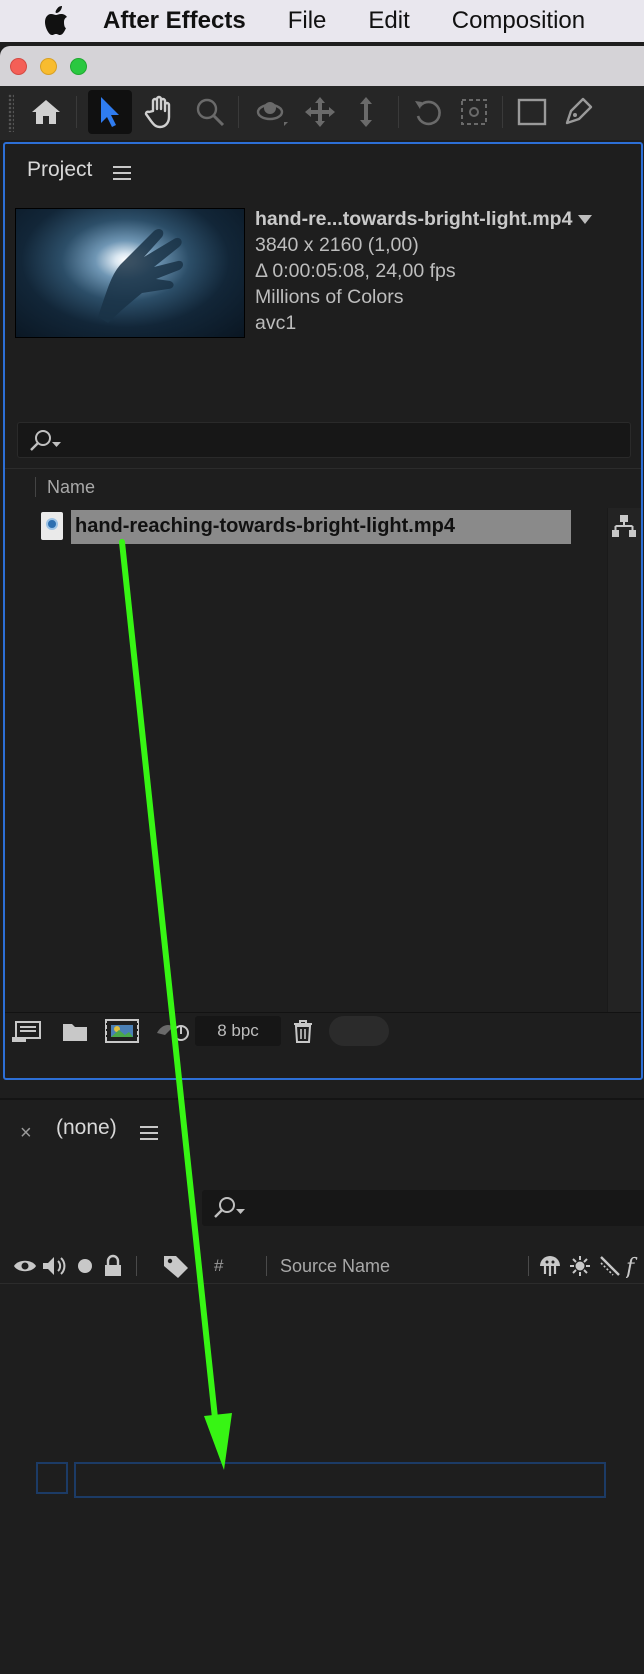  I want to click on hand-tool, so click(160, 112).